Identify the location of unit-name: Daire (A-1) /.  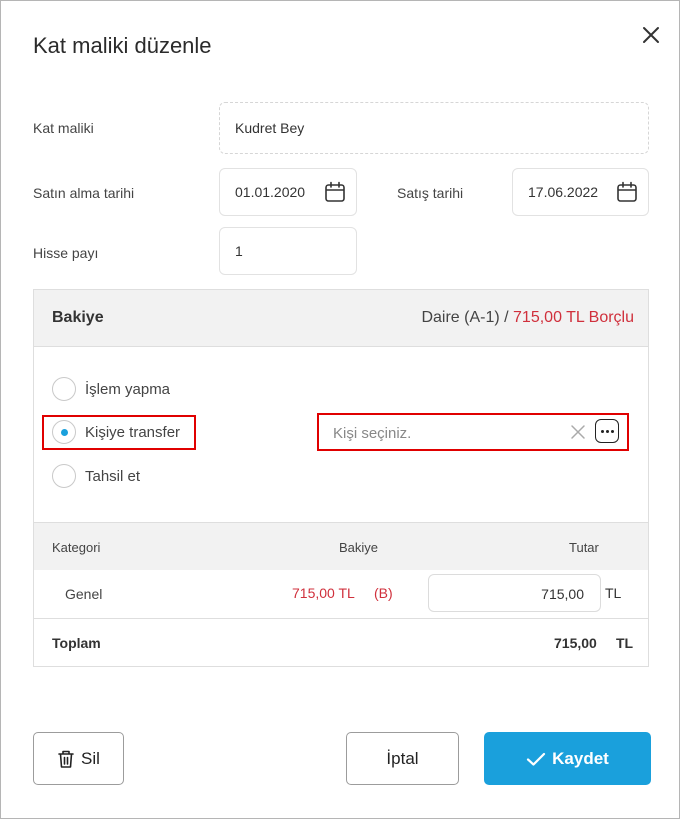
(465, 317).